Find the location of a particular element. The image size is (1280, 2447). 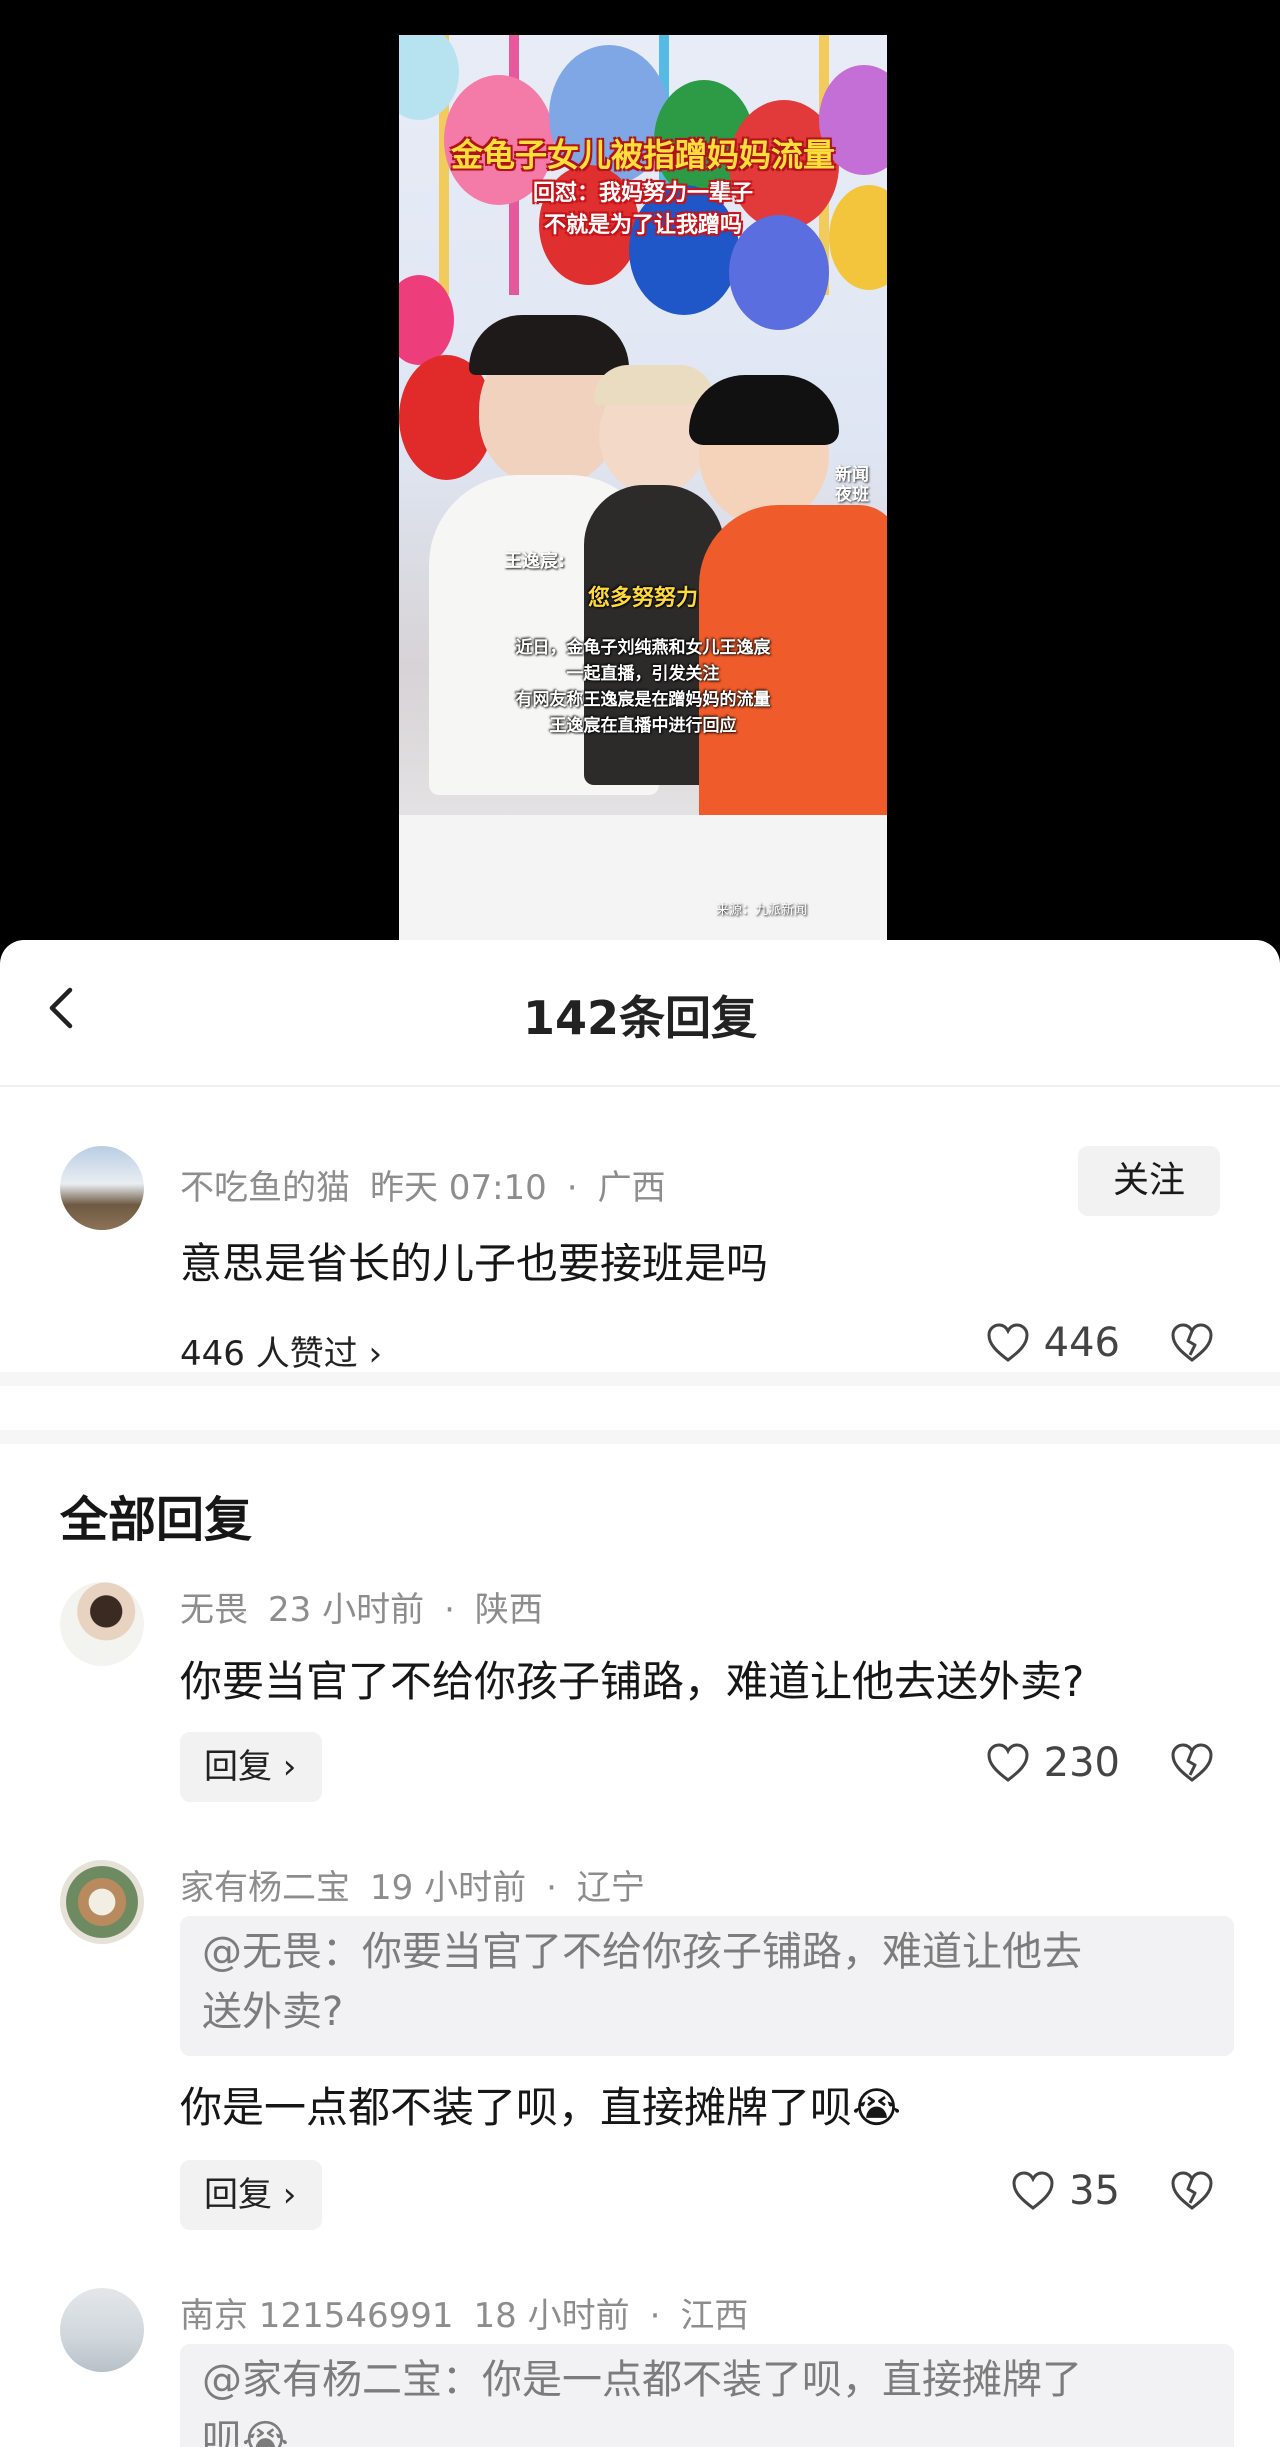

username: 无畏 is located at coordinates (214, 1610).